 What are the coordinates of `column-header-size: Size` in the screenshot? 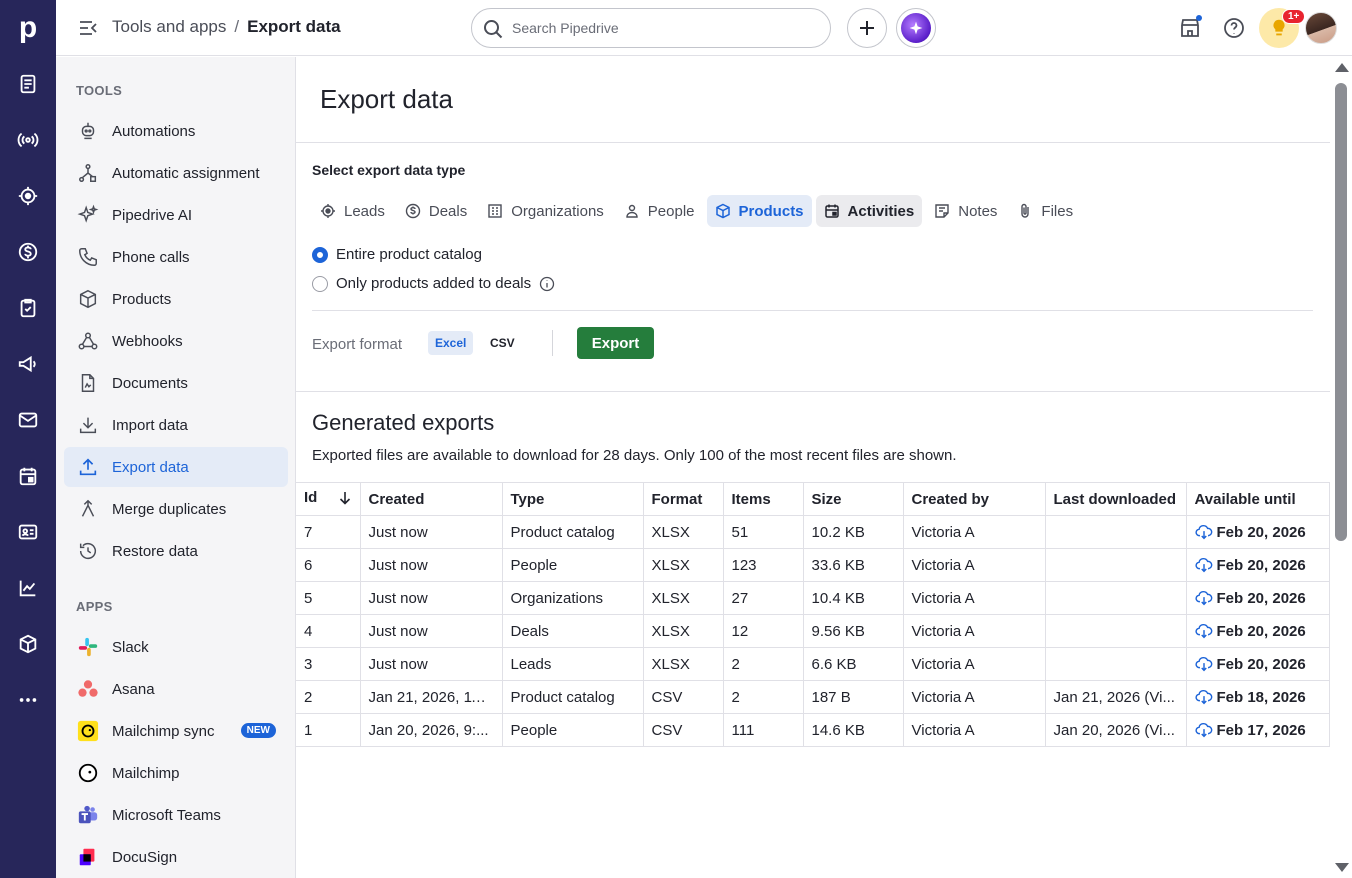 It's located at (853, 499).